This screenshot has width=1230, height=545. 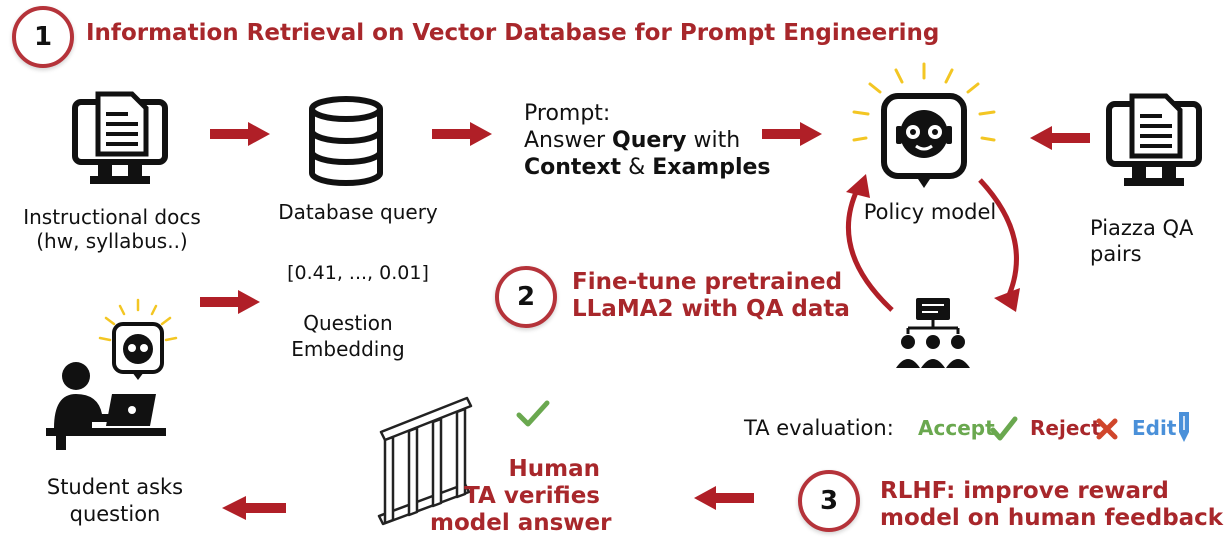 What do you see at coordinates (711, 295) in the screenshot?
I see `step-2-title: Fine-tune pretrained LLaMA2 with QA data` at bounding box center [711, 295].